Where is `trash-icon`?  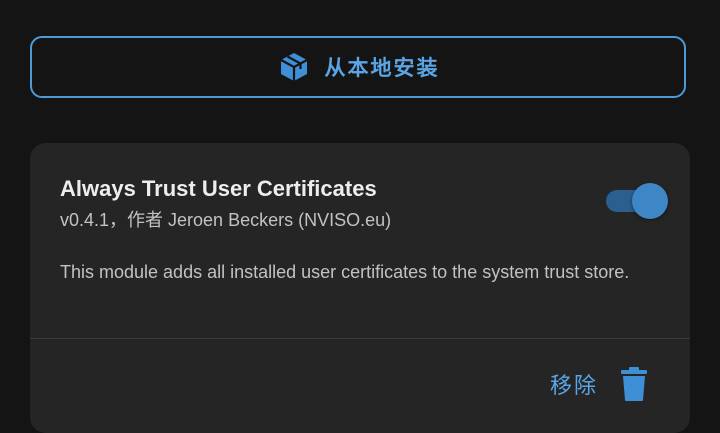
trash-icon is located at coordinates (634, 384).